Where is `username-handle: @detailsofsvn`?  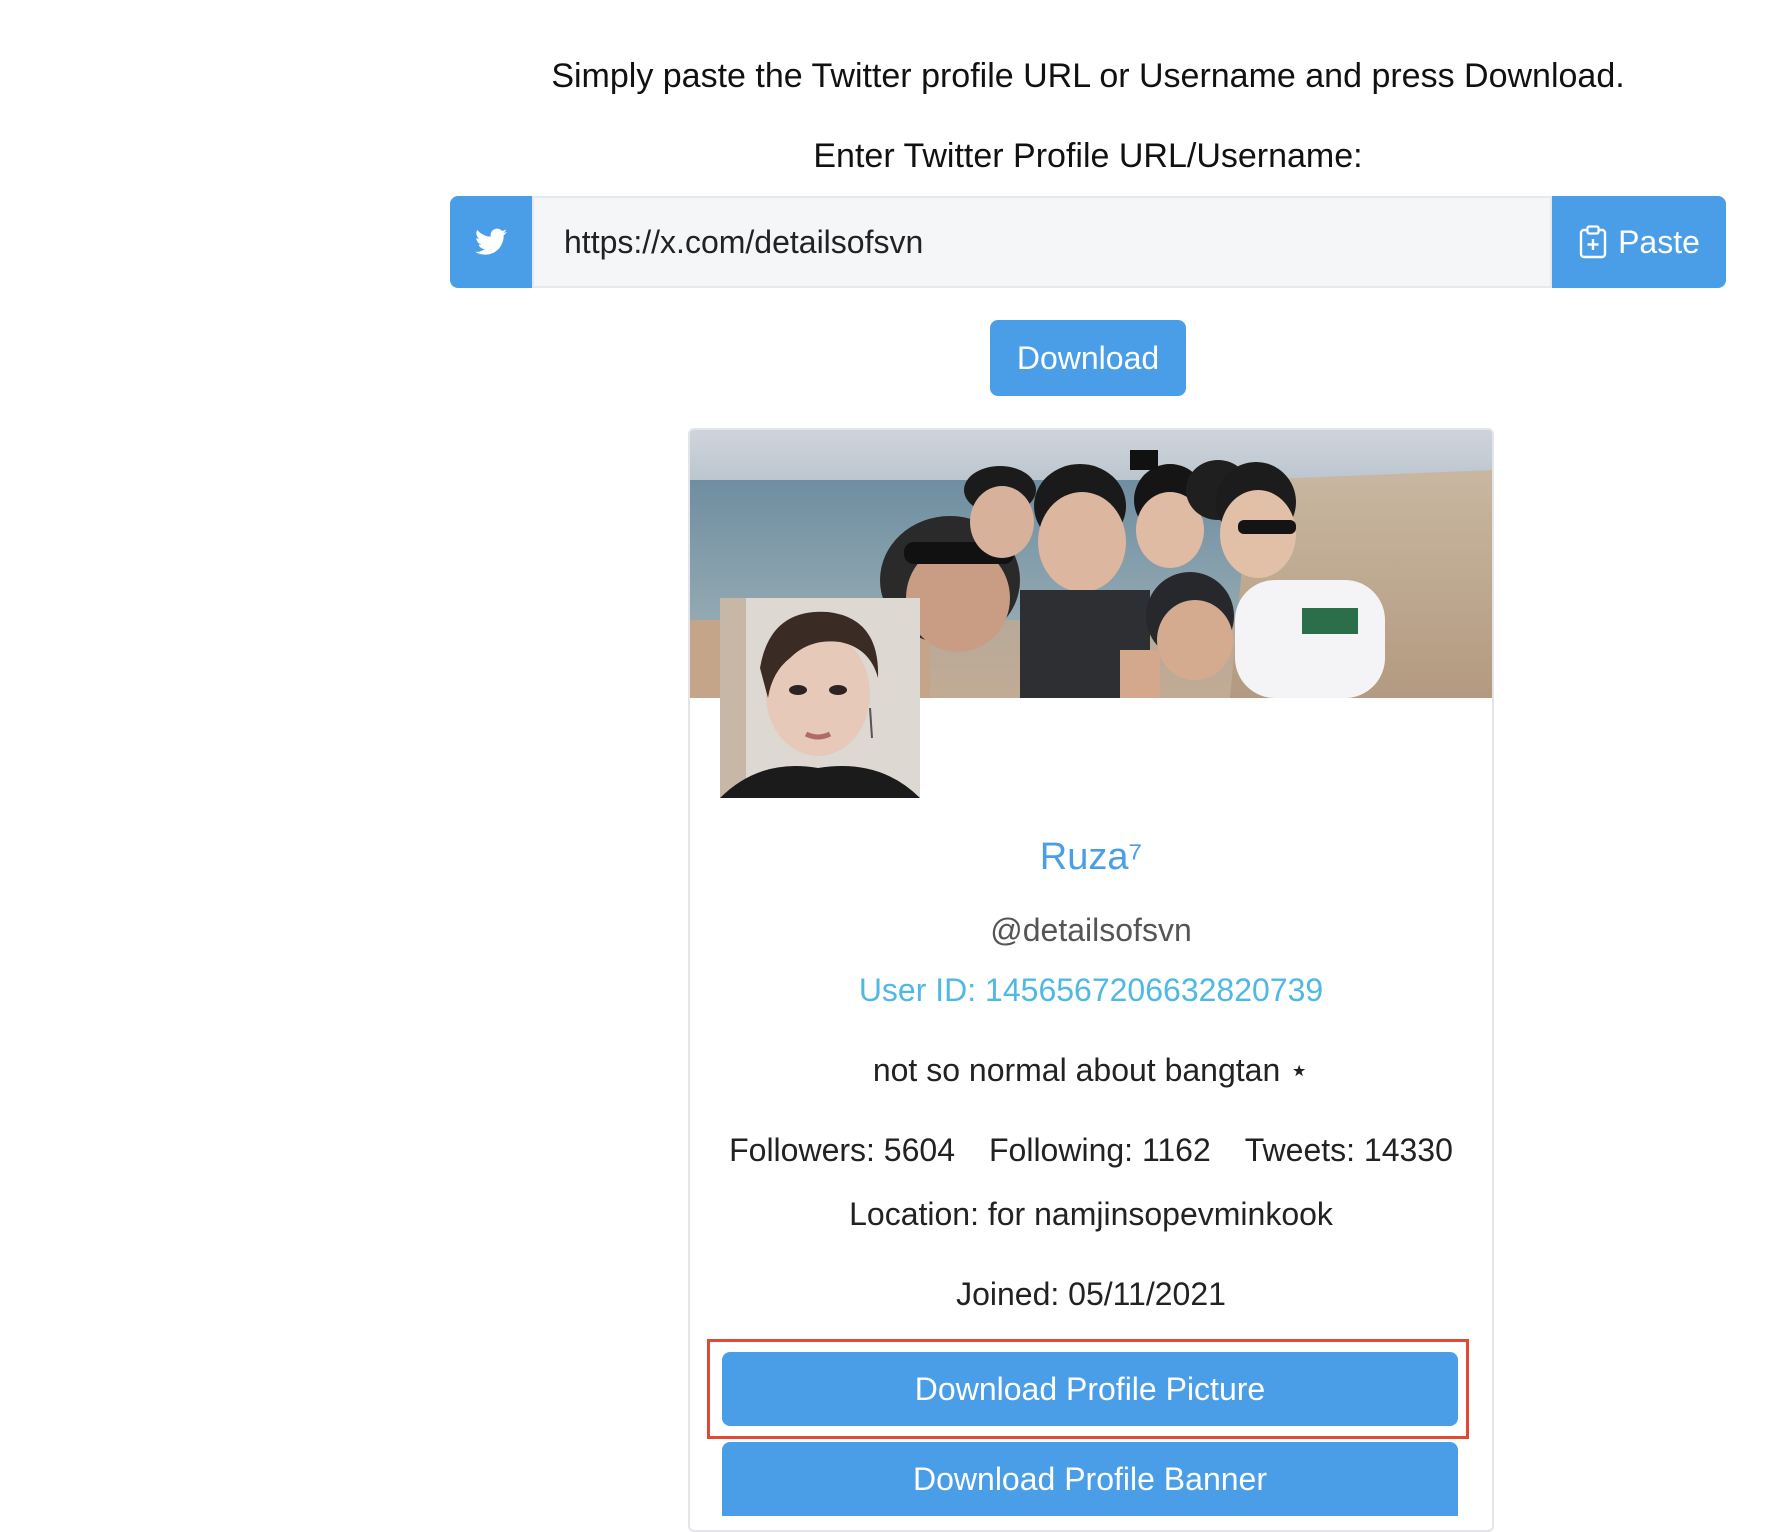
username-handle: @detailsofsvn is located at coordinates (1091, 930).